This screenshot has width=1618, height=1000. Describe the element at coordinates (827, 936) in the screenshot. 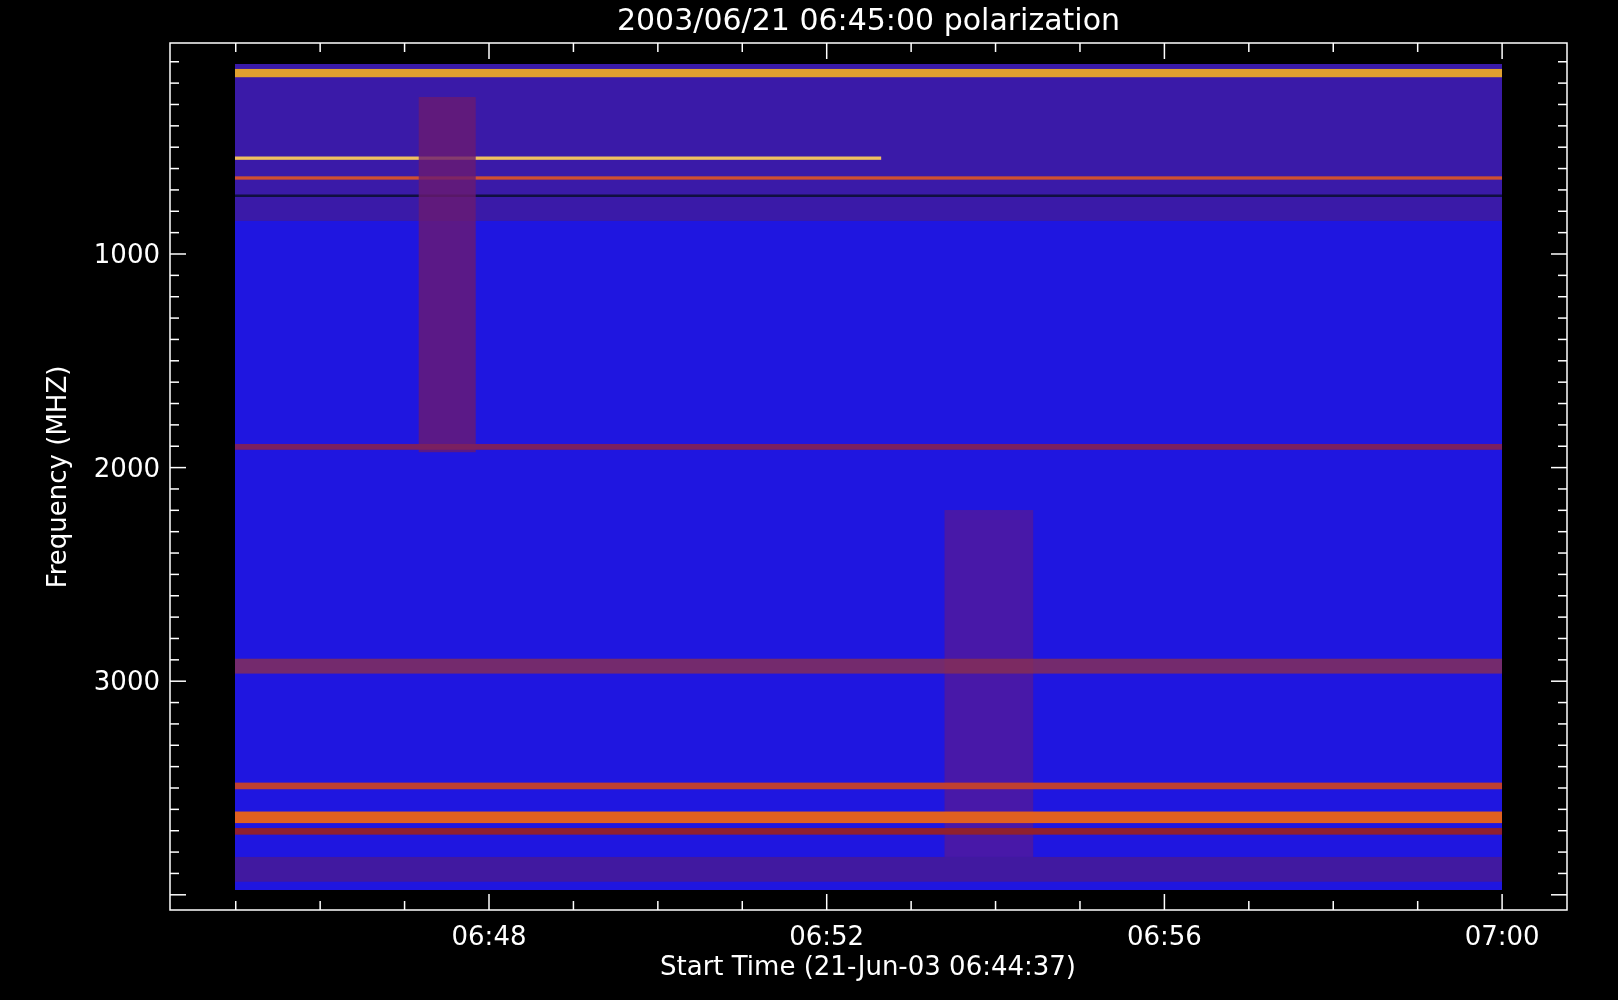

I see `axis-tick-label: 06:52` at that location.